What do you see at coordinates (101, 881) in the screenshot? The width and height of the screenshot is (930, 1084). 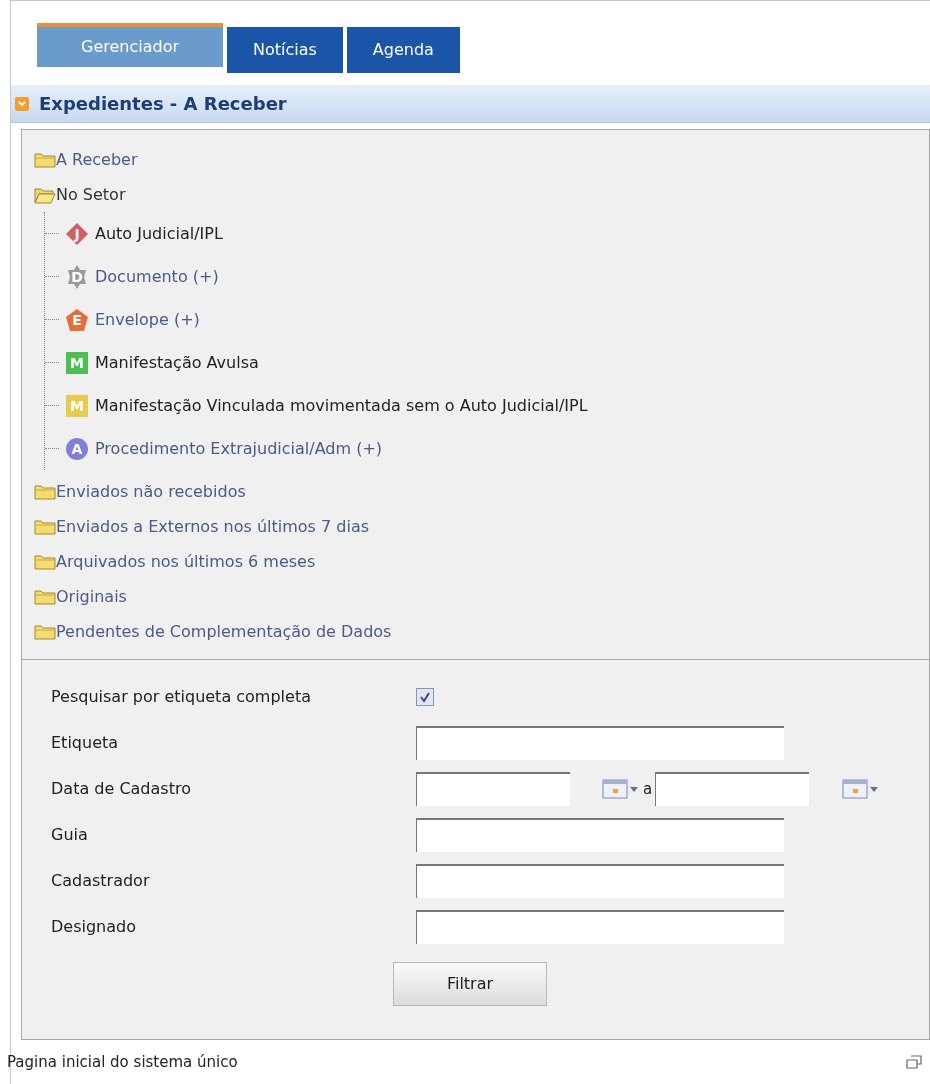 I see `field-label: Cadastrador` at bounding box center [101, 881].